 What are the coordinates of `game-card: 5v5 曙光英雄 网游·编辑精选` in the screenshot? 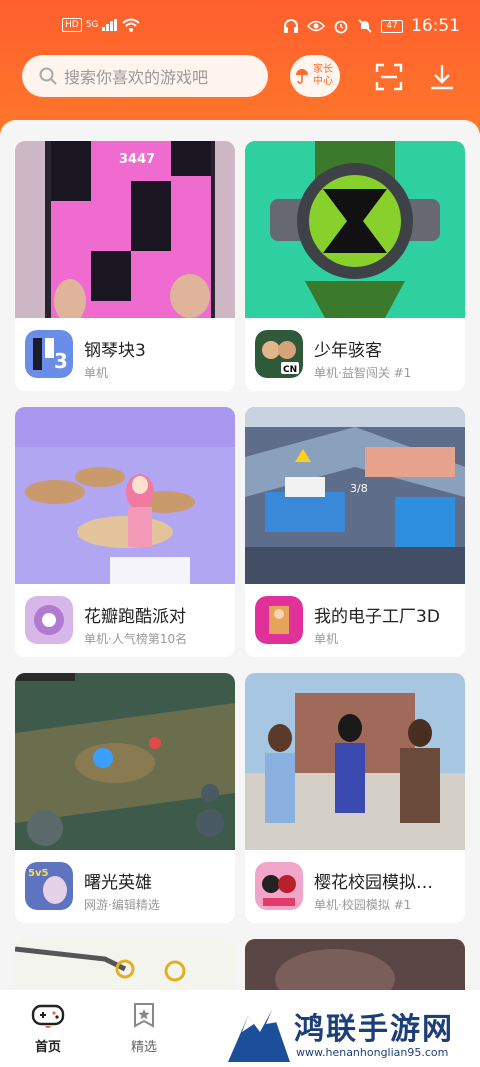 It's located at (125, 798).